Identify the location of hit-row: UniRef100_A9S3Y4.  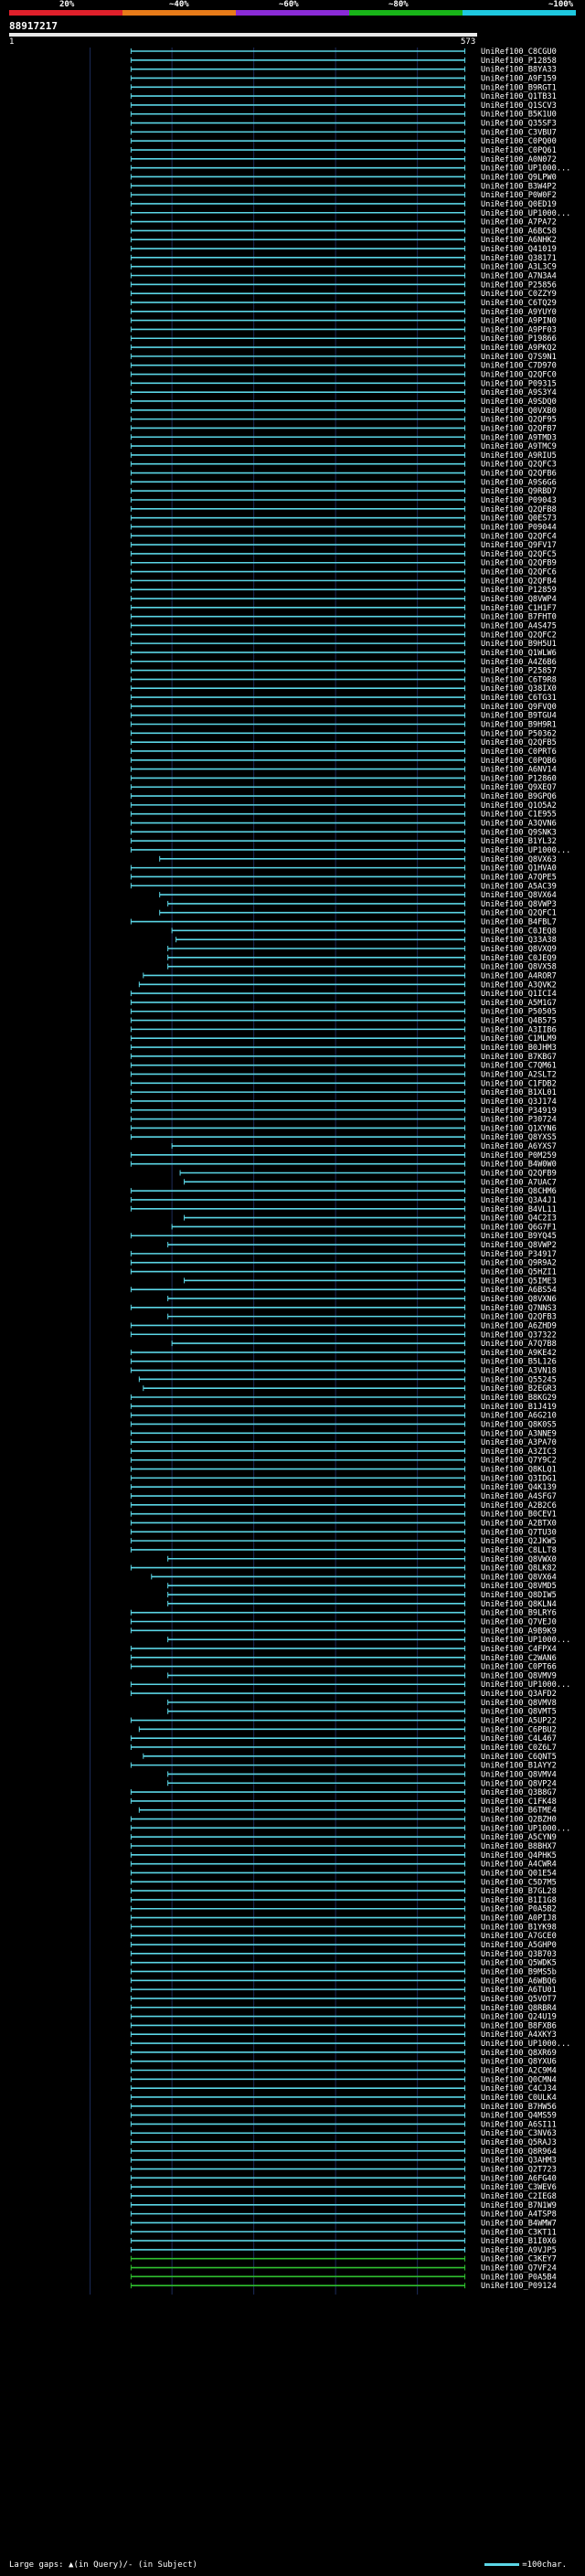
(343, 393).